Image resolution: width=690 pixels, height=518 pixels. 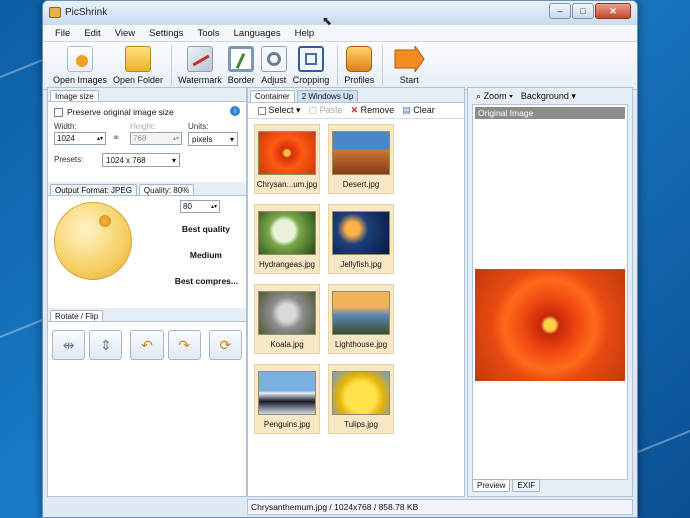 I want to click on border-button: Border, so click(x=241, y=67).